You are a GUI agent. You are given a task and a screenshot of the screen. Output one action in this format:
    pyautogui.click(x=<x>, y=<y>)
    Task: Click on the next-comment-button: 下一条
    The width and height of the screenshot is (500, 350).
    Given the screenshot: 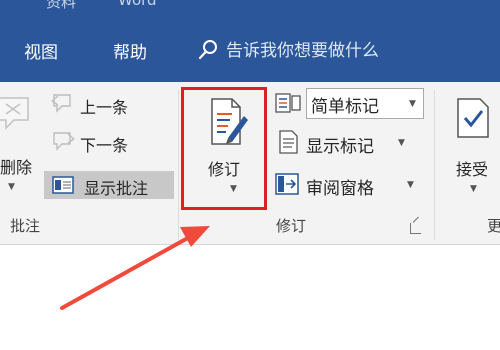 What is the action you would take?
    pyautogui.click(x=104, y=144)
    